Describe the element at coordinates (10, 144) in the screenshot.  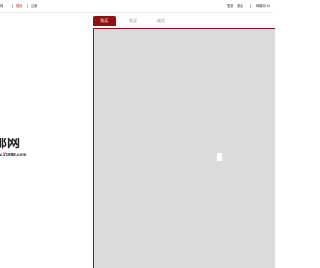
I see `logo-title: 邮网` at that location.